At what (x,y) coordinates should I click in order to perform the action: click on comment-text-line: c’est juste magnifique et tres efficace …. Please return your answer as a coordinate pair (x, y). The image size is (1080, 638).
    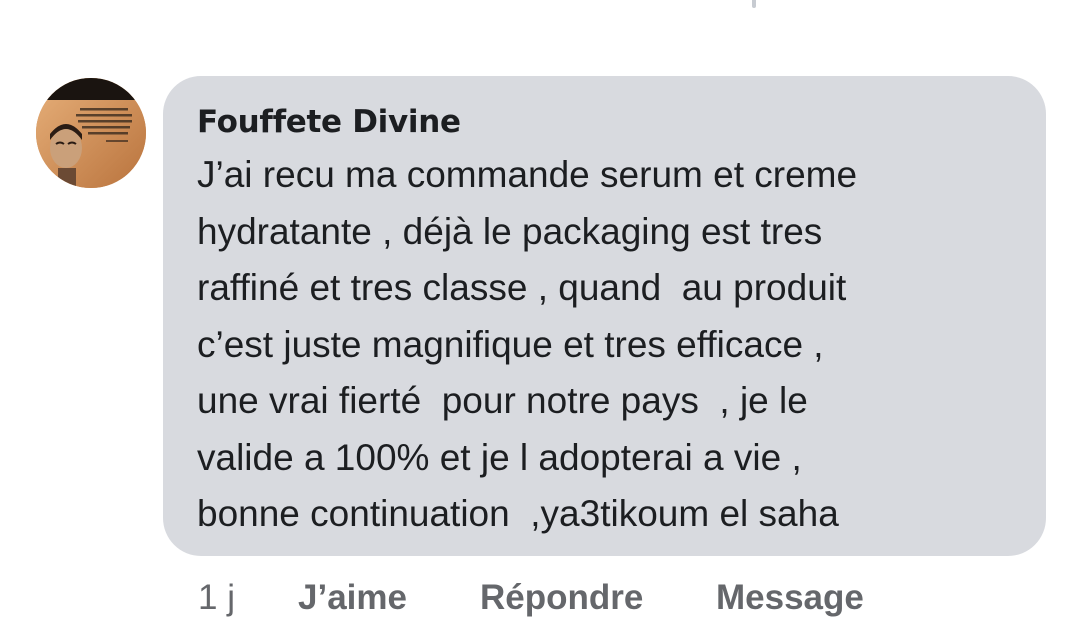
    Looking at the image, I should click on (510, 344).